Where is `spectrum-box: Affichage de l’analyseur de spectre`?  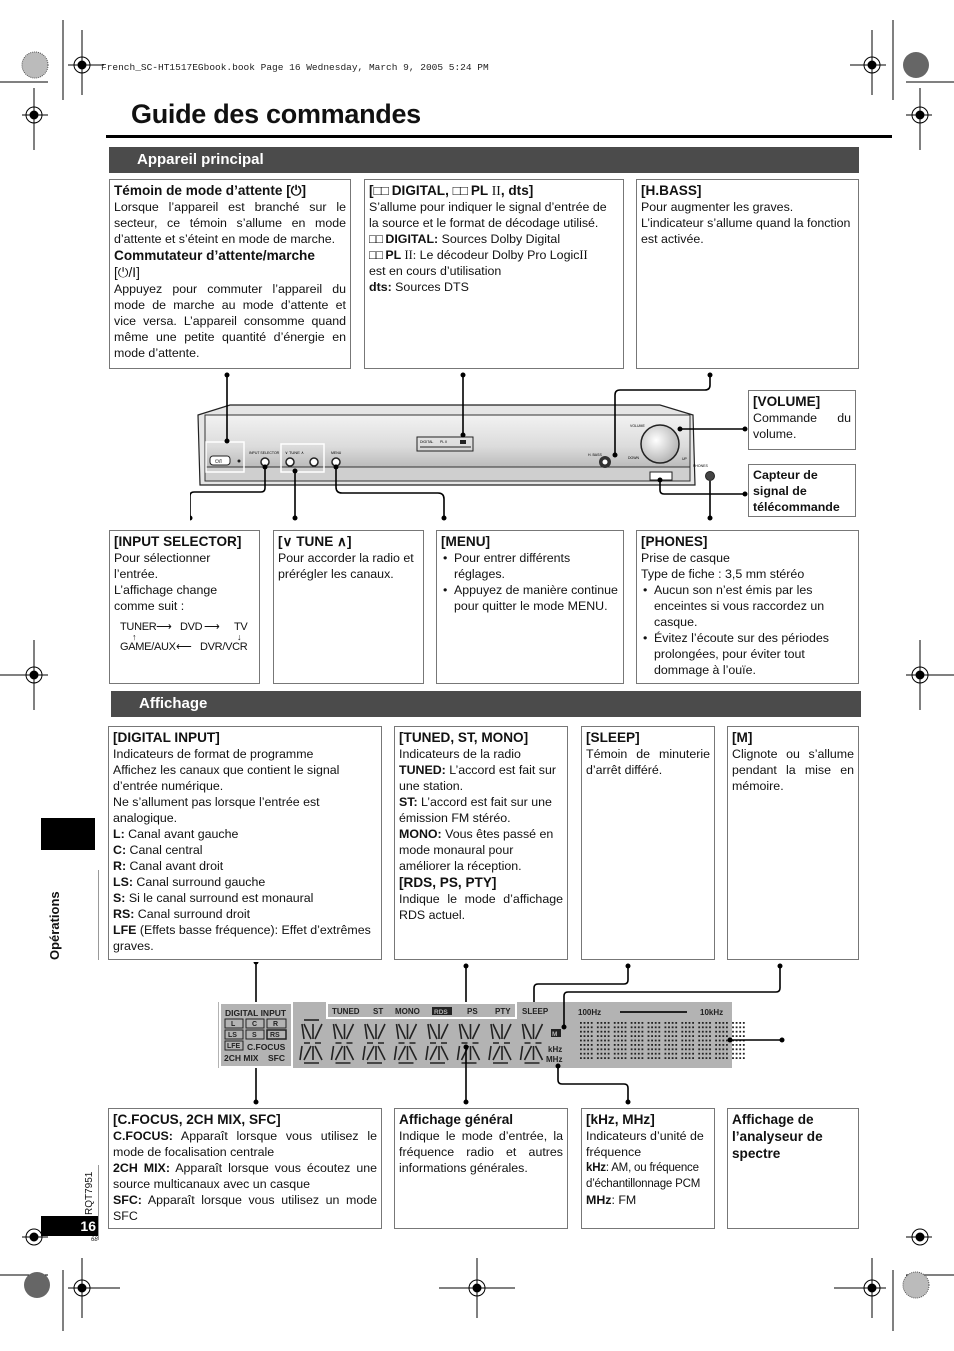 spectrum-box: Affichage de l’analyseur de spectre is located at coordinates (793, 1168).